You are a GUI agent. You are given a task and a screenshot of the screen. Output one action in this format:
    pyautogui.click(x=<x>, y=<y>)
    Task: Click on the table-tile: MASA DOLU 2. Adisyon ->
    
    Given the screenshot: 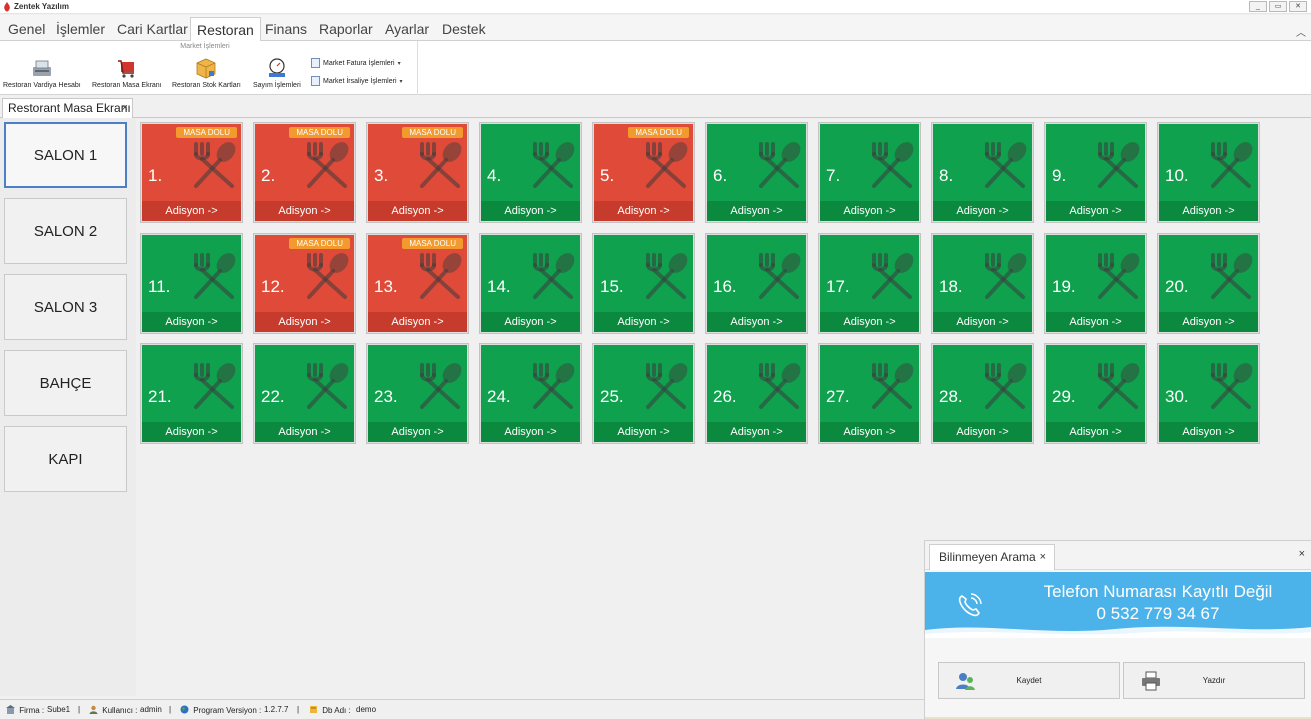 What is the action you would take?
    pyautogui.click(x=304, y=172)
    